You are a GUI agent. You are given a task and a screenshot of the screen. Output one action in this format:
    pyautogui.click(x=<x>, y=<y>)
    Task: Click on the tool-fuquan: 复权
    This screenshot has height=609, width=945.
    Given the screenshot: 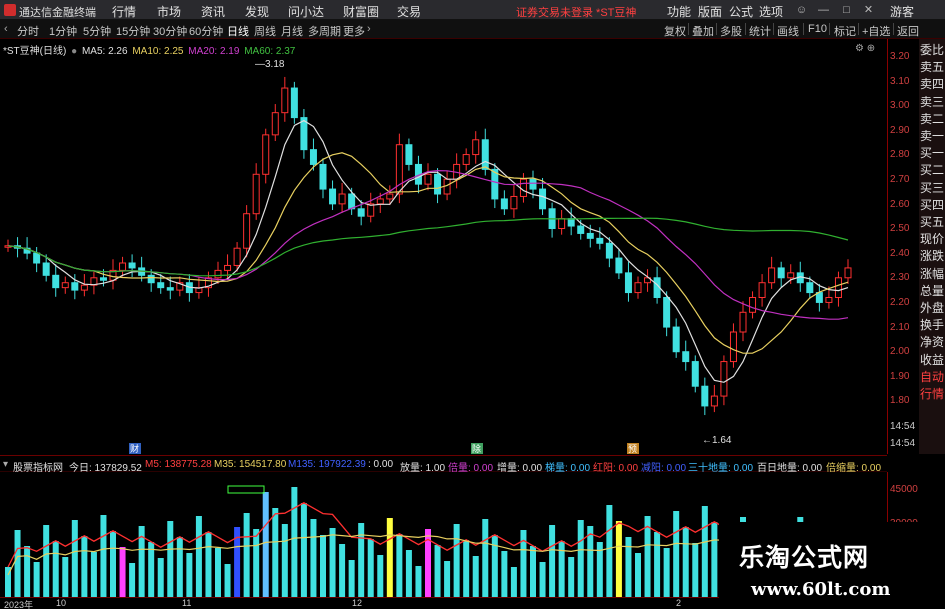 What is the action you would take?
    pyautogui.click(x=675, y=31)
    